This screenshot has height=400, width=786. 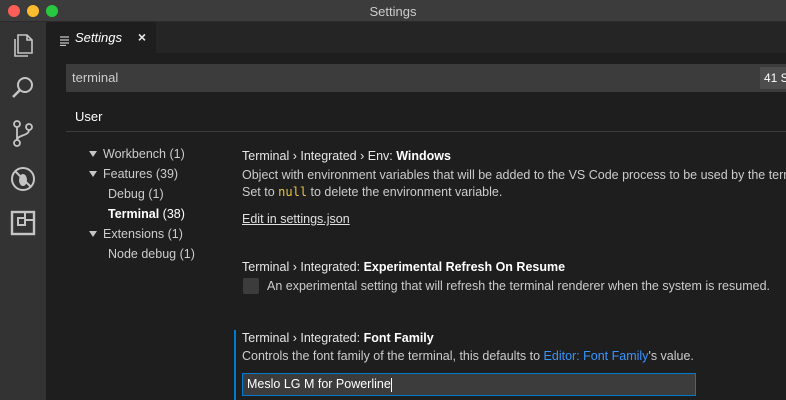 What do you see at coordinates (426, 131) in the screenshot?
I see `divider` at bounding box center [426, 131].